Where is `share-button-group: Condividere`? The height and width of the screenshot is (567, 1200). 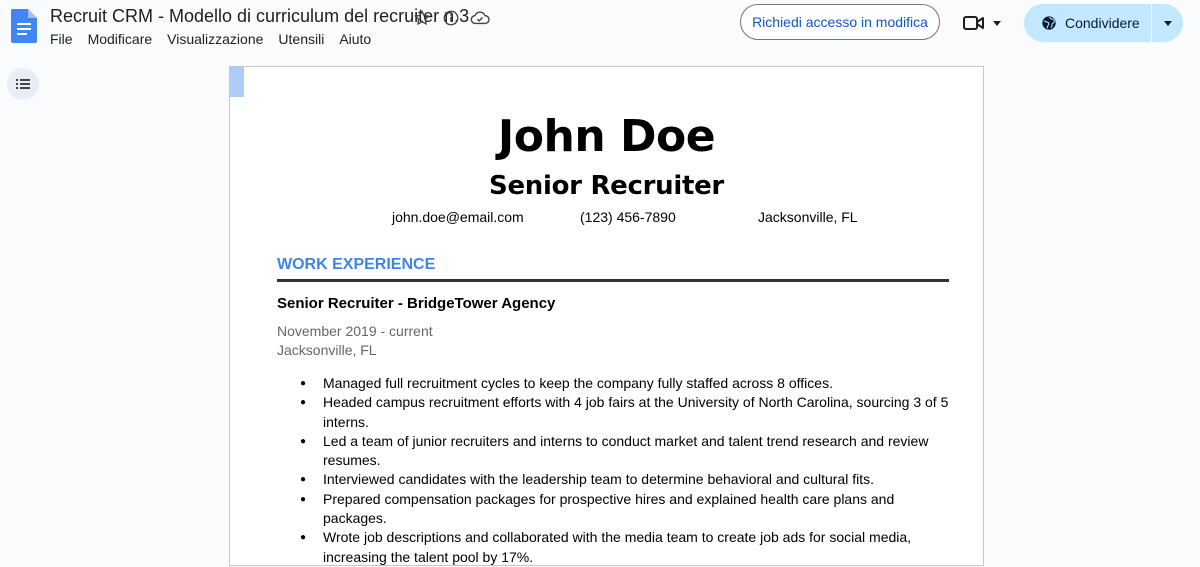 share-button-group: Condividere is located at coordinates (1103, 23).